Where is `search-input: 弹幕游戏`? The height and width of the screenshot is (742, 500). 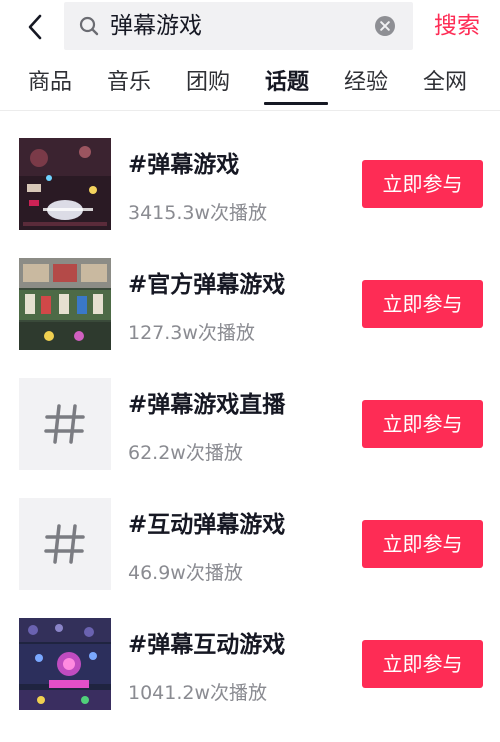
search-input: 弹幕游戏 is located at coordinates (238, 26).